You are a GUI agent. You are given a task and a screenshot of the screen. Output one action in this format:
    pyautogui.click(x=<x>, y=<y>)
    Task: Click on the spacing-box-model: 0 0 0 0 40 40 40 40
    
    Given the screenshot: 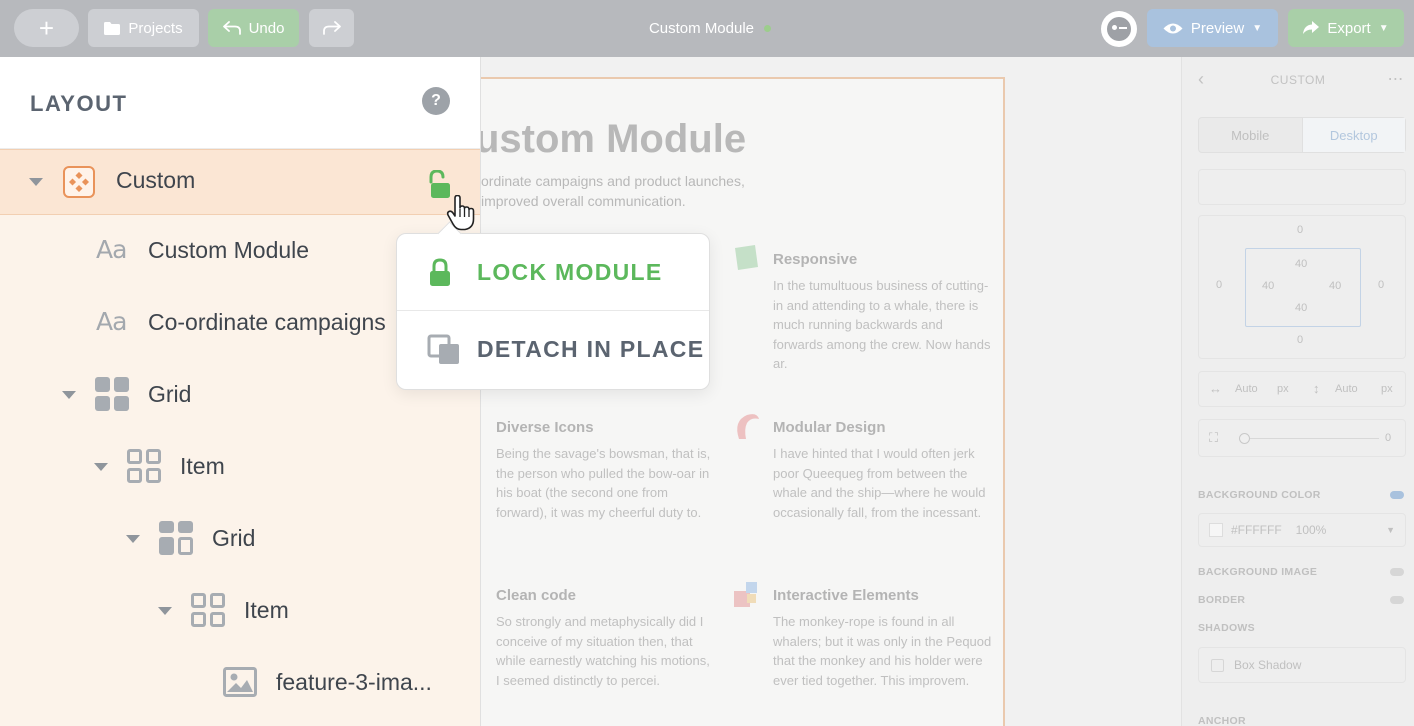 What is the action you would take?
    pyautogui.click(x=1302, y=287)
    